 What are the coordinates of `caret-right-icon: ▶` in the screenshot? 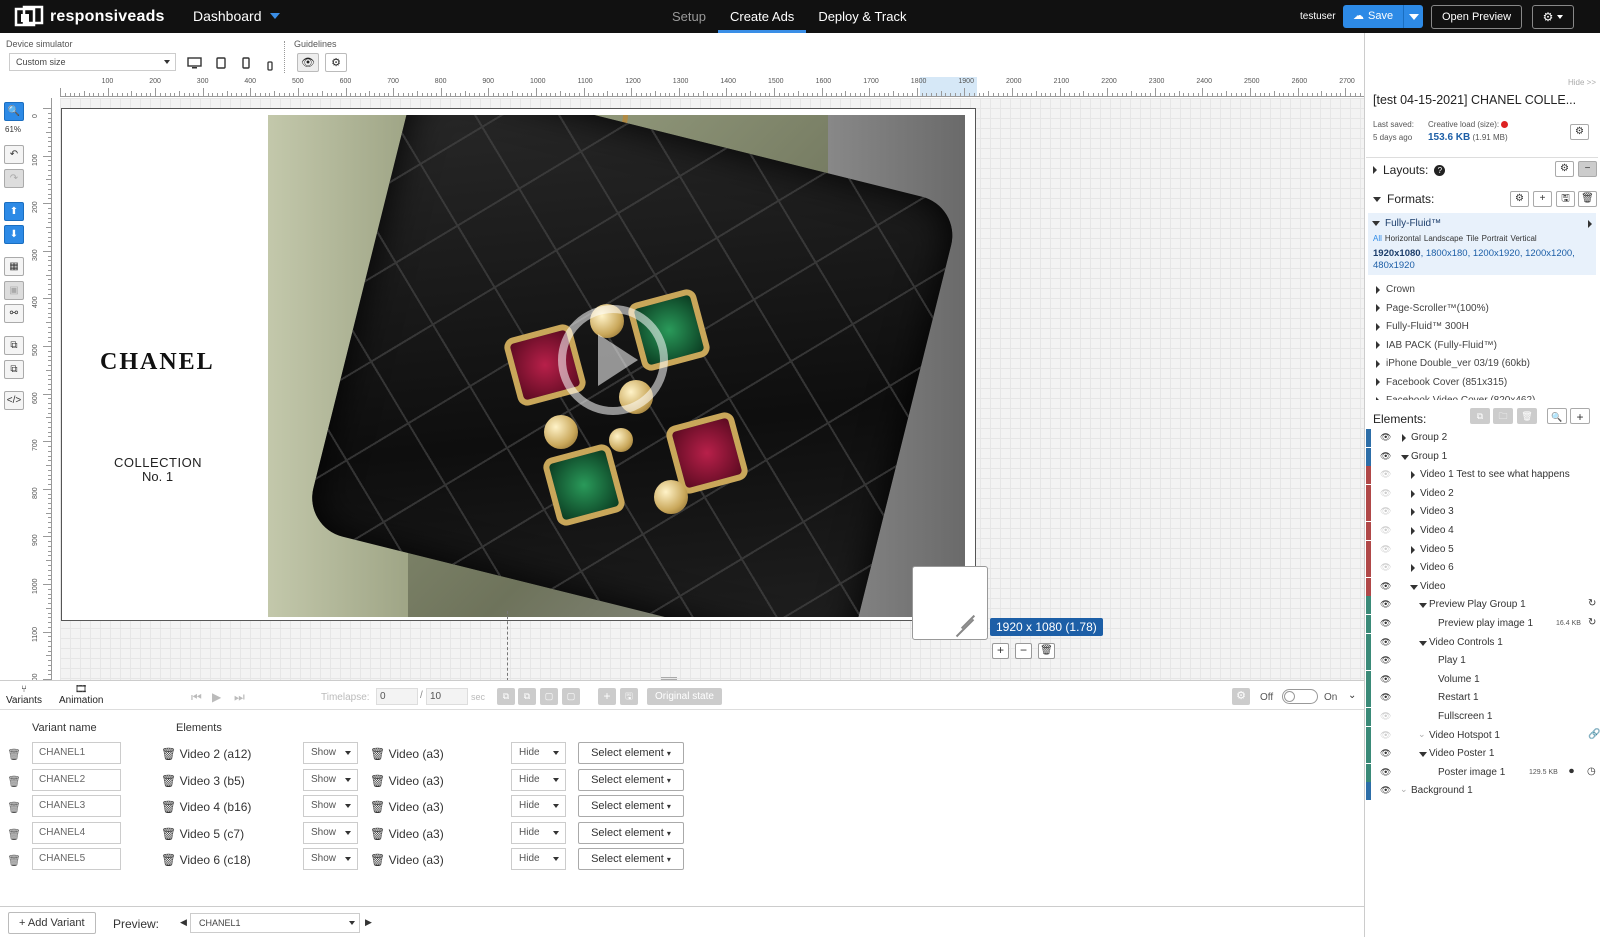 It's located at (368, 922).